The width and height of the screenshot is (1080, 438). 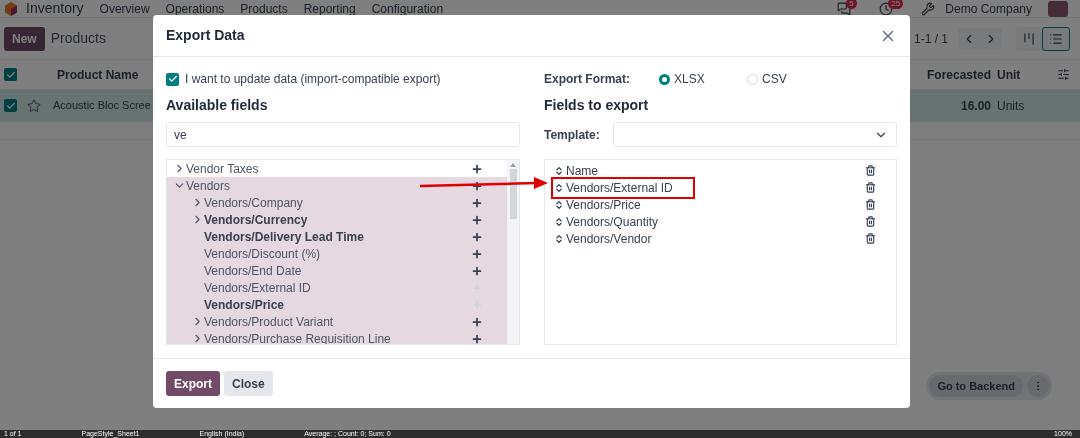 What do you see at coordinates (337, 219) in the screenshot?
I see `field-list-item: Vendors/Currency` at bounding box center [337, 219].